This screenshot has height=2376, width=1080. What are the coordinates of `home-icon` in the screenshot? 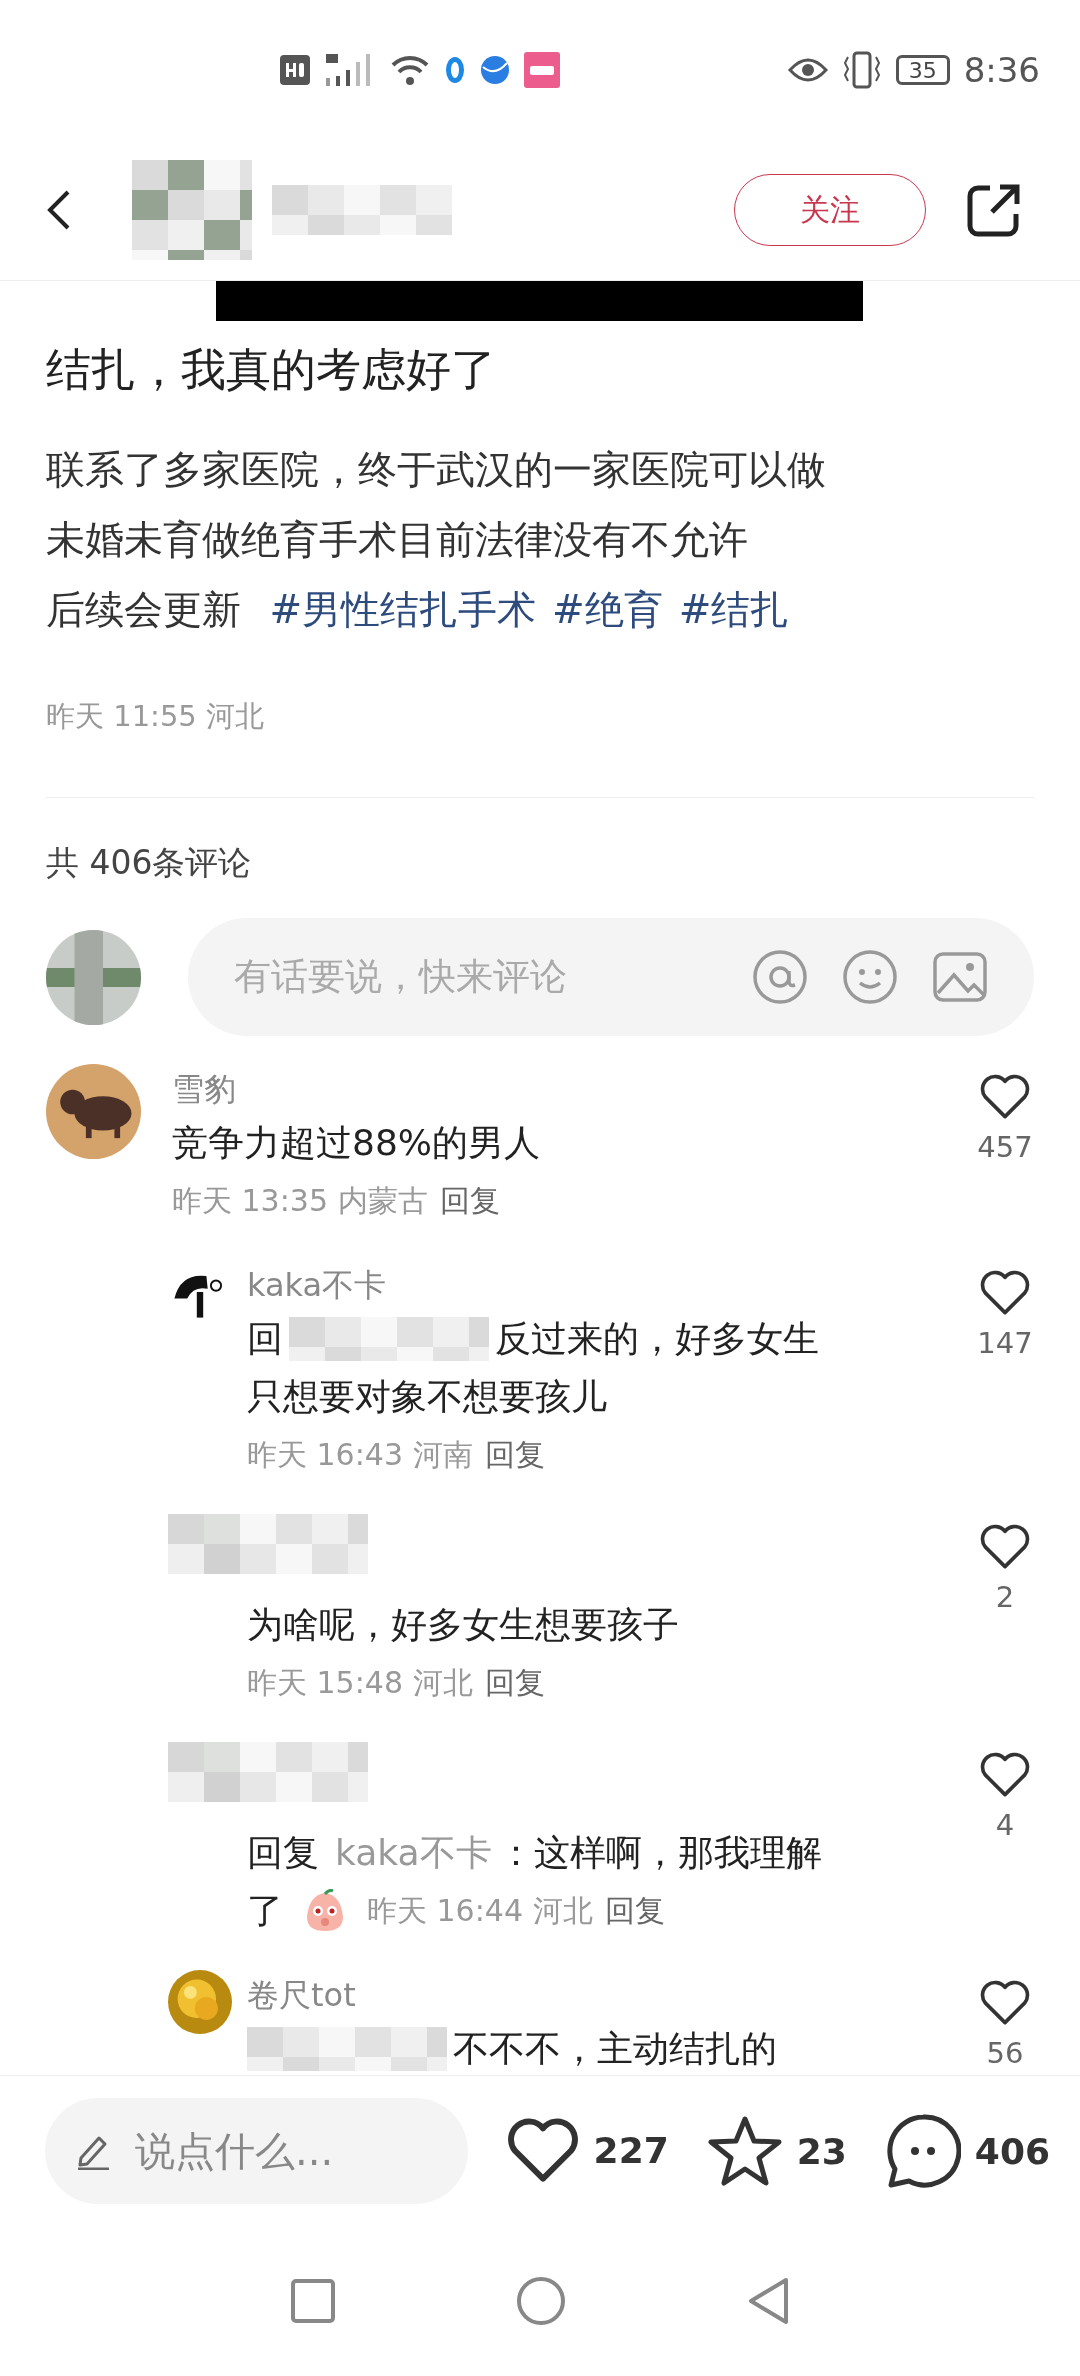 It's located at (541, 2301).